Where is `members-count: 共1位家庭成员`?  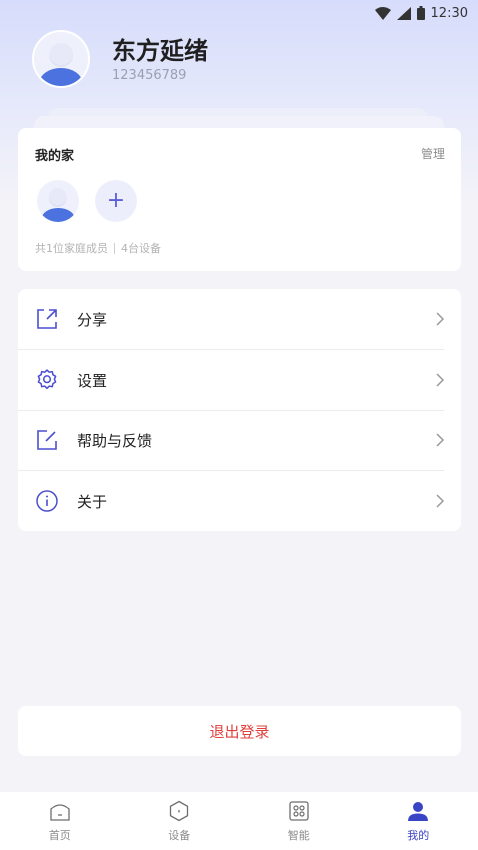 members-count: 共1位家庭成员 is located at coordinates (71, 248).